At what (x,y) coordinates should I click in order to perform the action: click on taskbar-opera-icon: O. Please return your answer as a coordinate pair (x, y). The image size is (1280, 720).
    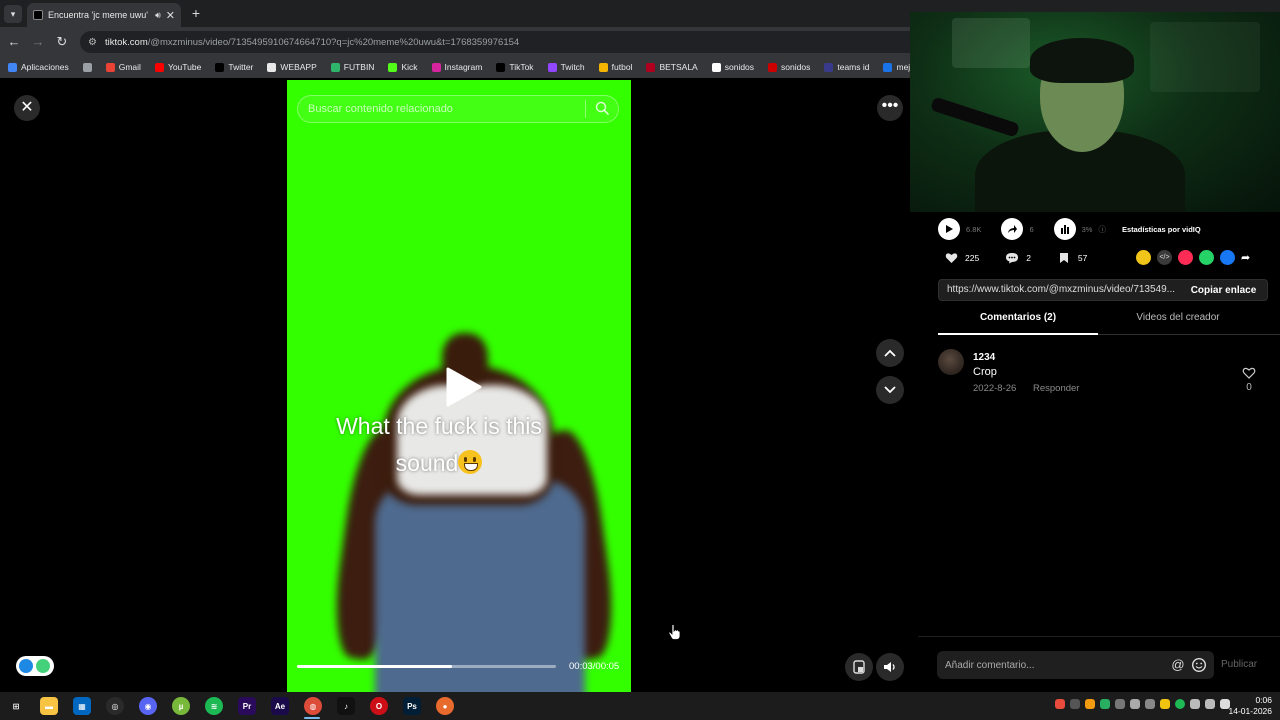
    Looking at the image, I should click on (379, 706).